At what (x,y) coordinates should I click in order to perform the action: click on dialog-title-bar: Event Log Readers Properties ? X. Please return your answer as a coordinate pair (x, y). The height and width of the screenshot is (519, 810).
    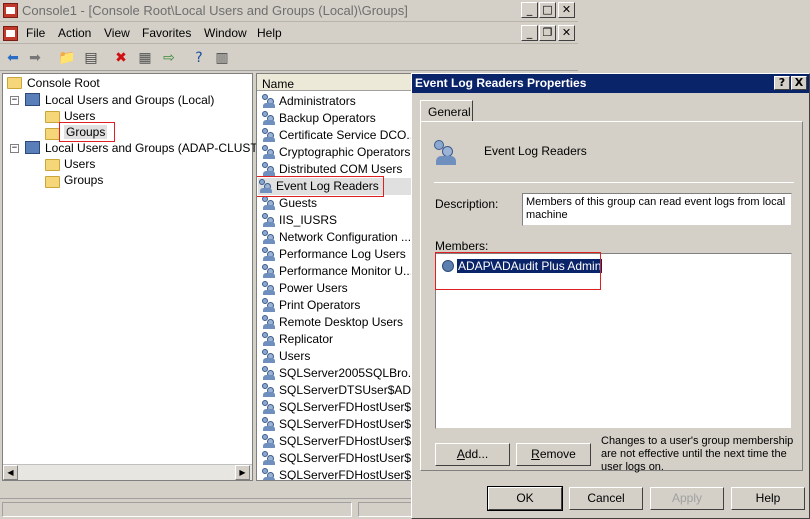
    Looking at the image, I should click on (610, 83).